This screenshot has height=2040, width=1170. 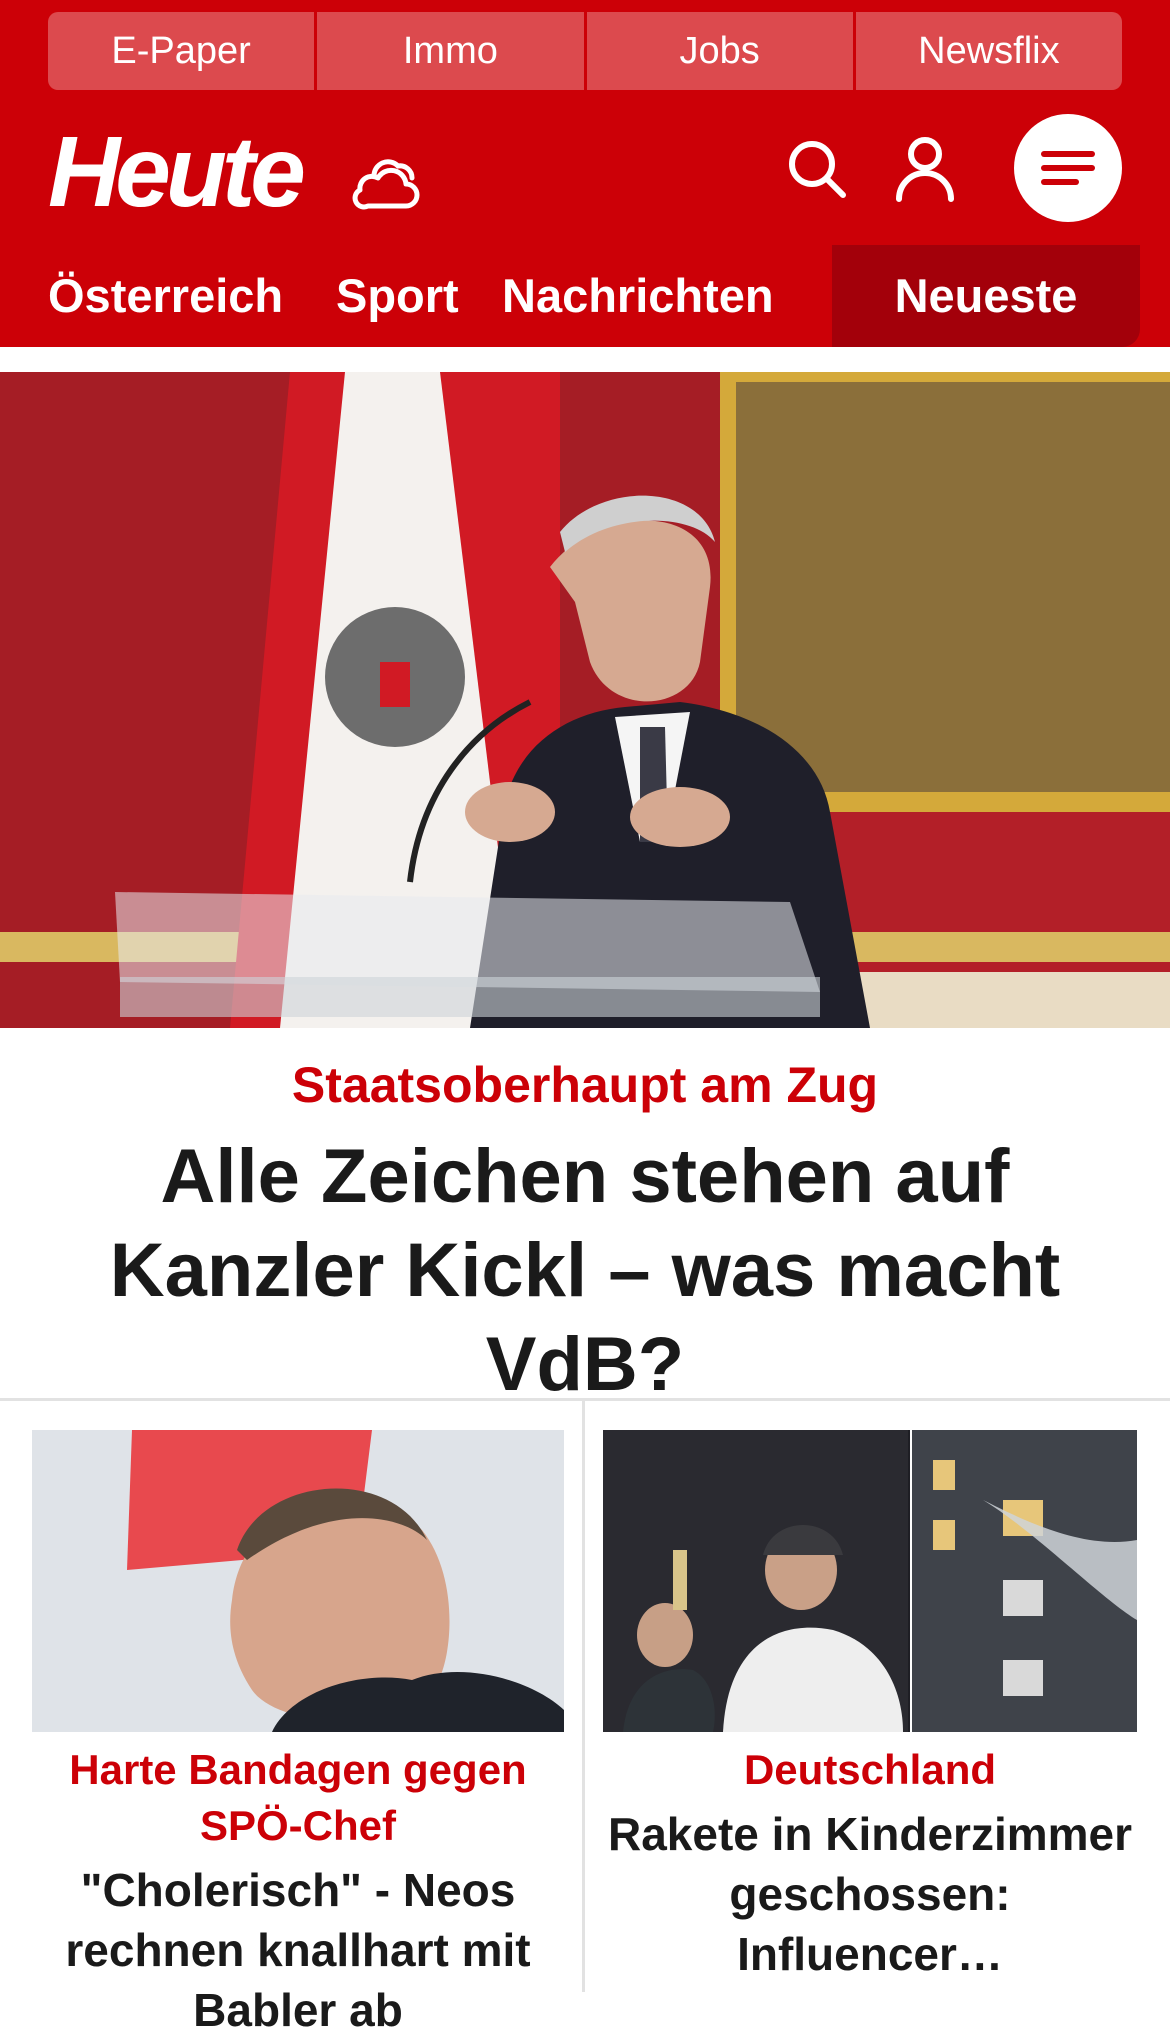 What do you see at coordinates (585, 1399) in the screenshot?
I see `section-divider` at bounding box center [585, 1399].